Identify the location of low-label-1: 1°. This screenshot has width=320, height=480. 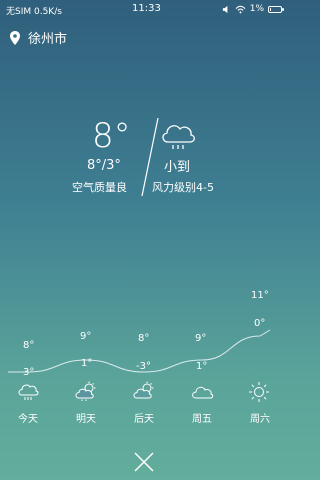
(87, 363).